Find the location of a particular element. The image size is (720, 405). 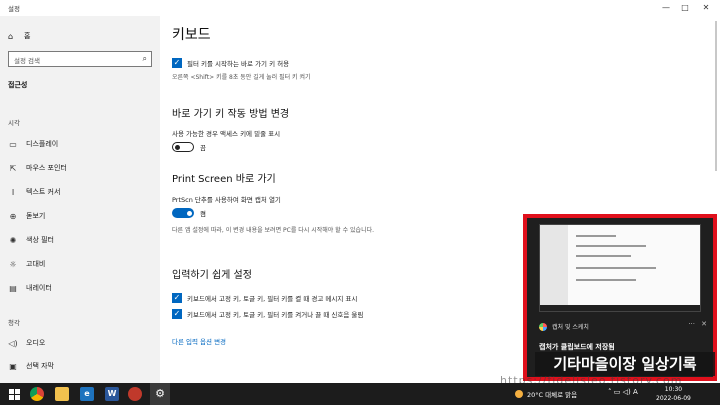

weather-widget: 20°C 대체로 맑음 is located at coordinates (546, 394).